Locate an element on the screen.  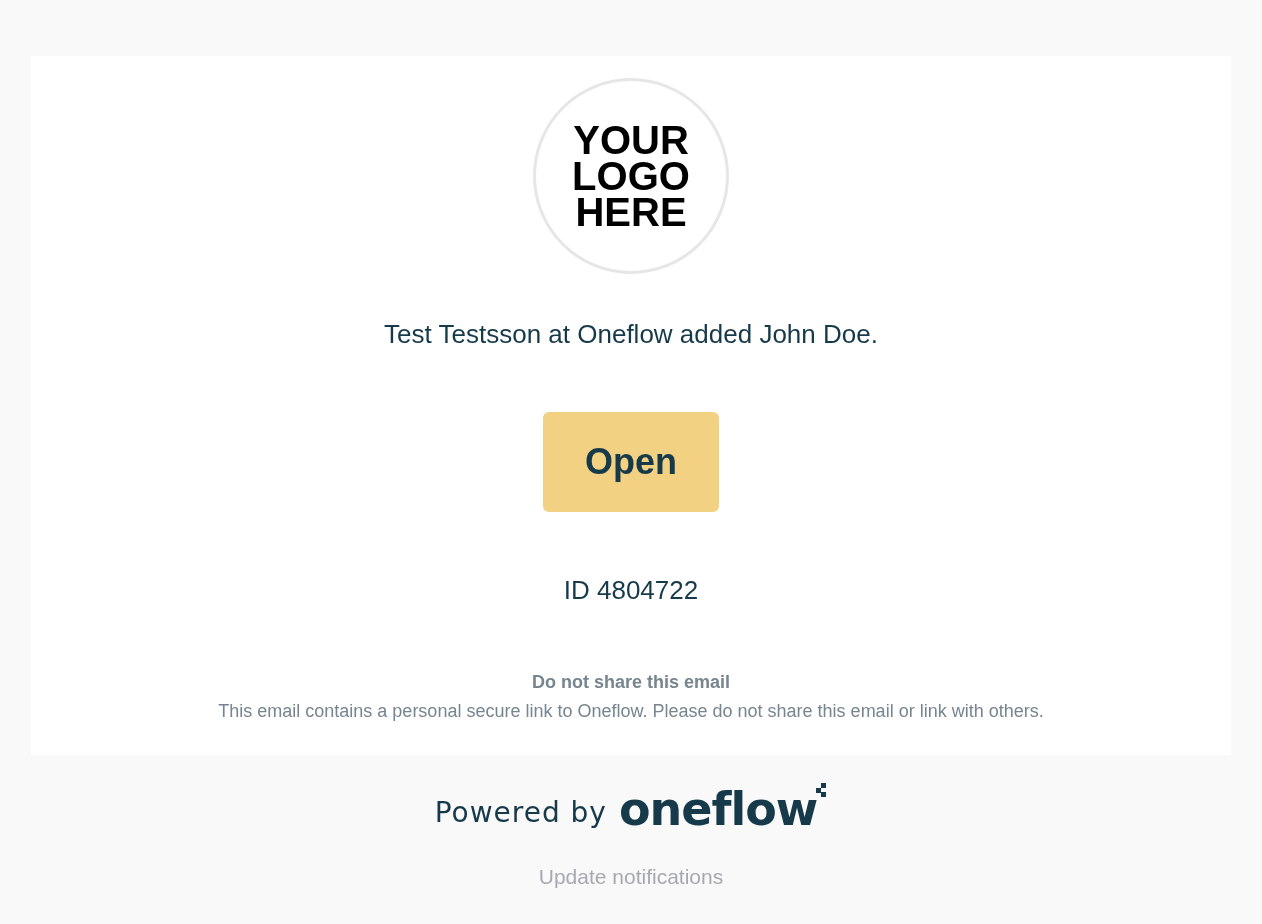
notice-text: This email contains a personal secure link to Oneflow. Please do not share this email or link with others. is located at coordinates (631, 711).